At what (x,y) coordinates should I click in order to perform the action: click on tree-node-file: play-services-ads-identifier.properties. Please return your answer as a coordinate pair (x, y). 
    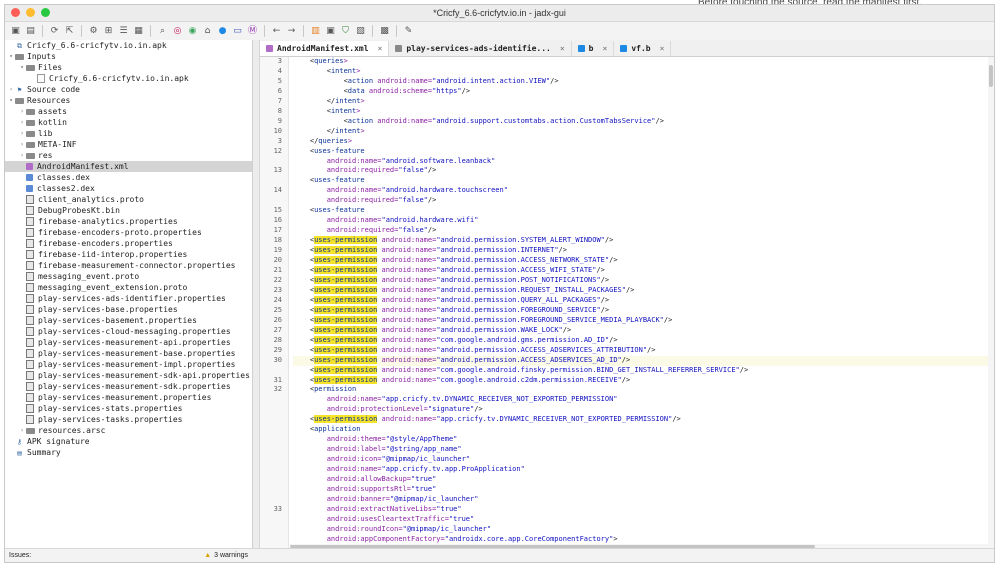
    Looking at the image, I should click on (128, 298).